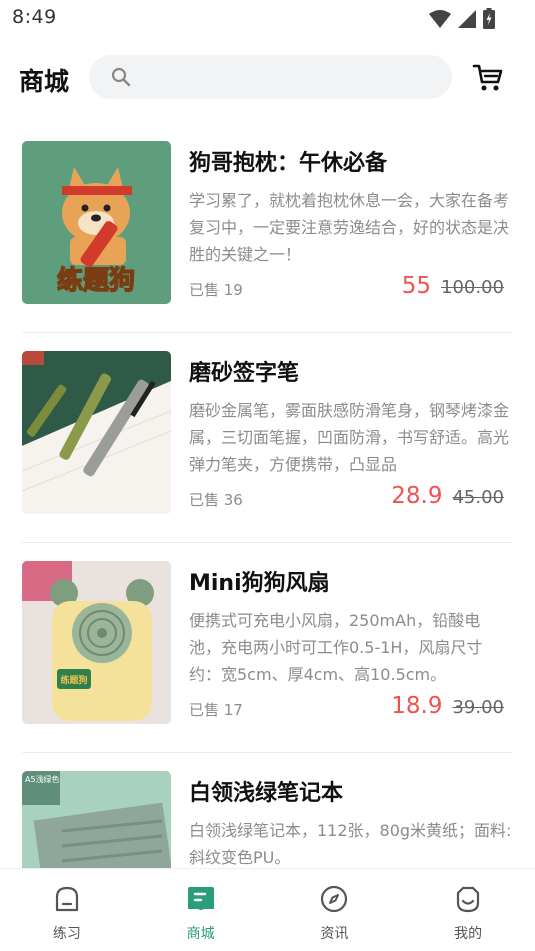  Describe the element at coordinates (267, 18) in the screenshot. I see `status-bar: 8:49` at that location.